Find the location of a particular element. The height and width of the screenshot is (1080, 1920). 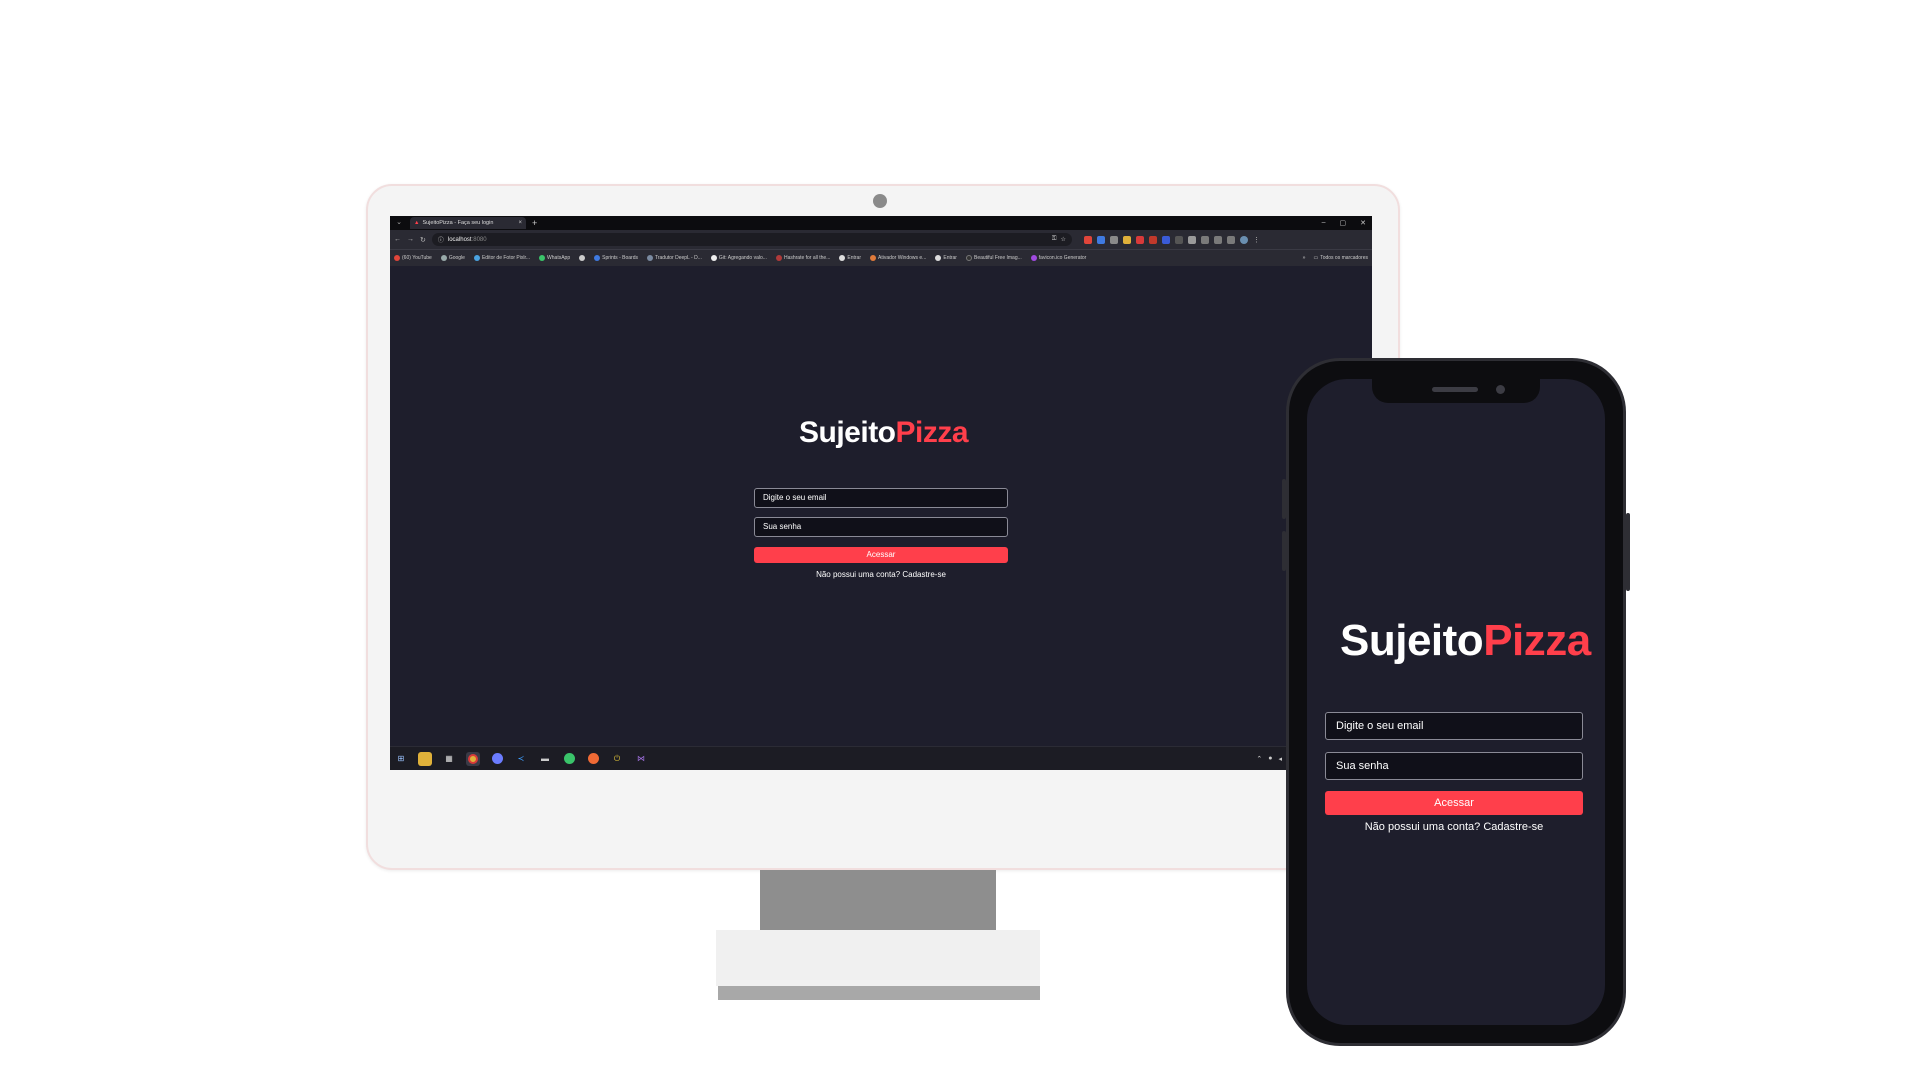

pixlr-icon is located at coordinates (476, 258).